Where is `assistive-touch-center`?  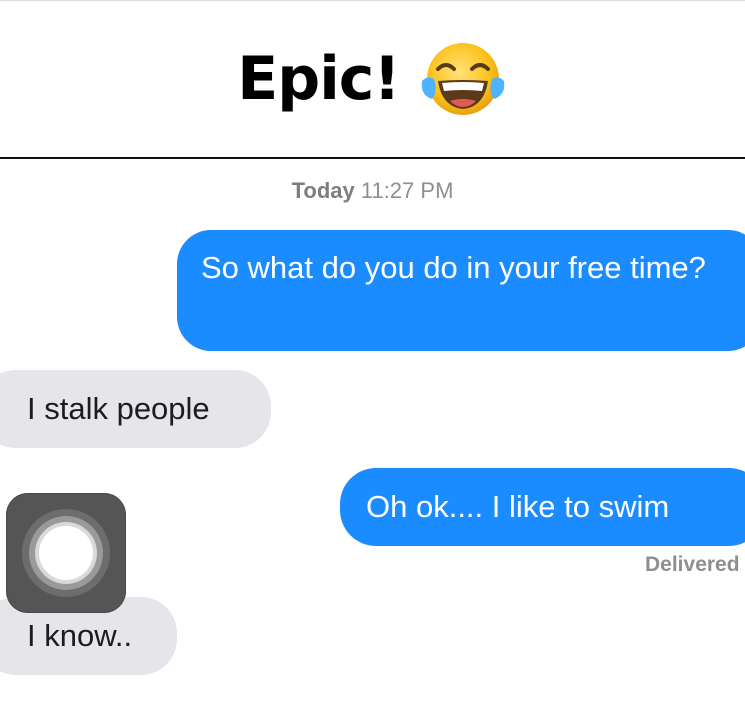 assistive-touch-center is located at coordinates (66, 553).